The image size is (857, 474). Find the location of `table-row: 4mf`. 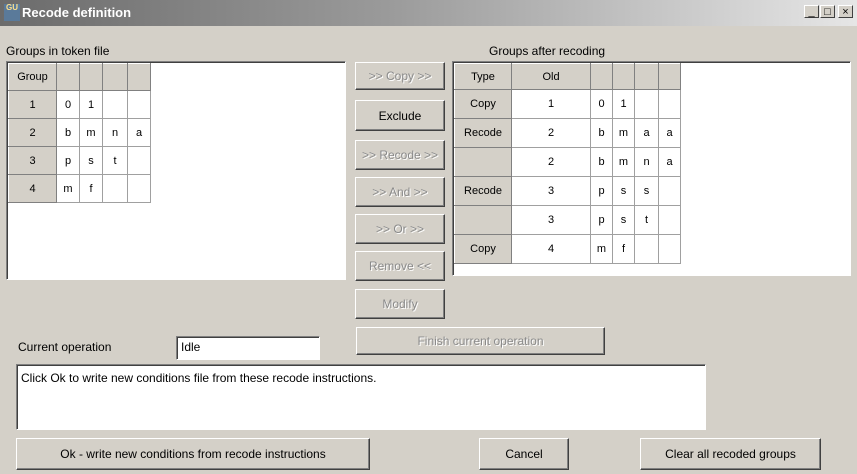

table-row: 4mf is located at coordinates (79, 188).